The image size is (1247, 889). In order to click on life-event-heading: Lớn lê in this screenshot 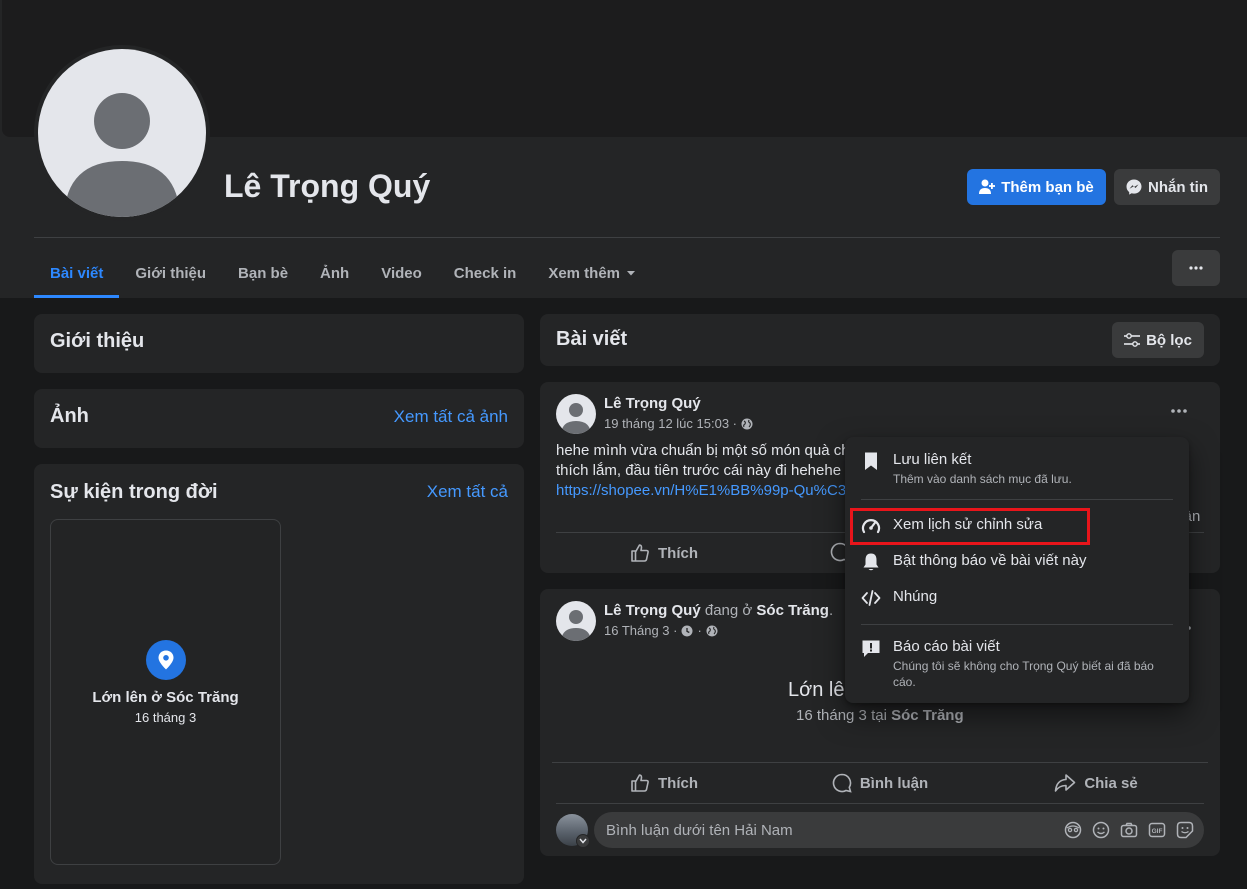, I will do `click(816, 690)`.